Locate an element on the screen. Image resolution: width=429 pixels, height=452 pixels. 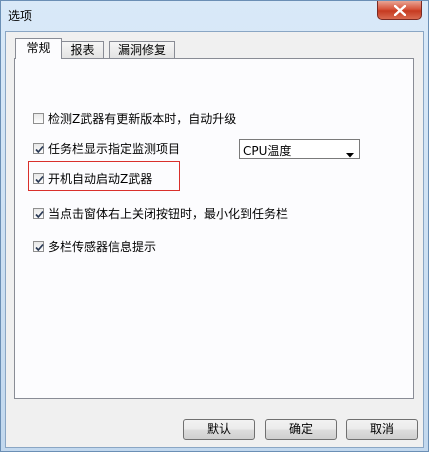
ok-button: 确定 is located at coordinates (301, 429).